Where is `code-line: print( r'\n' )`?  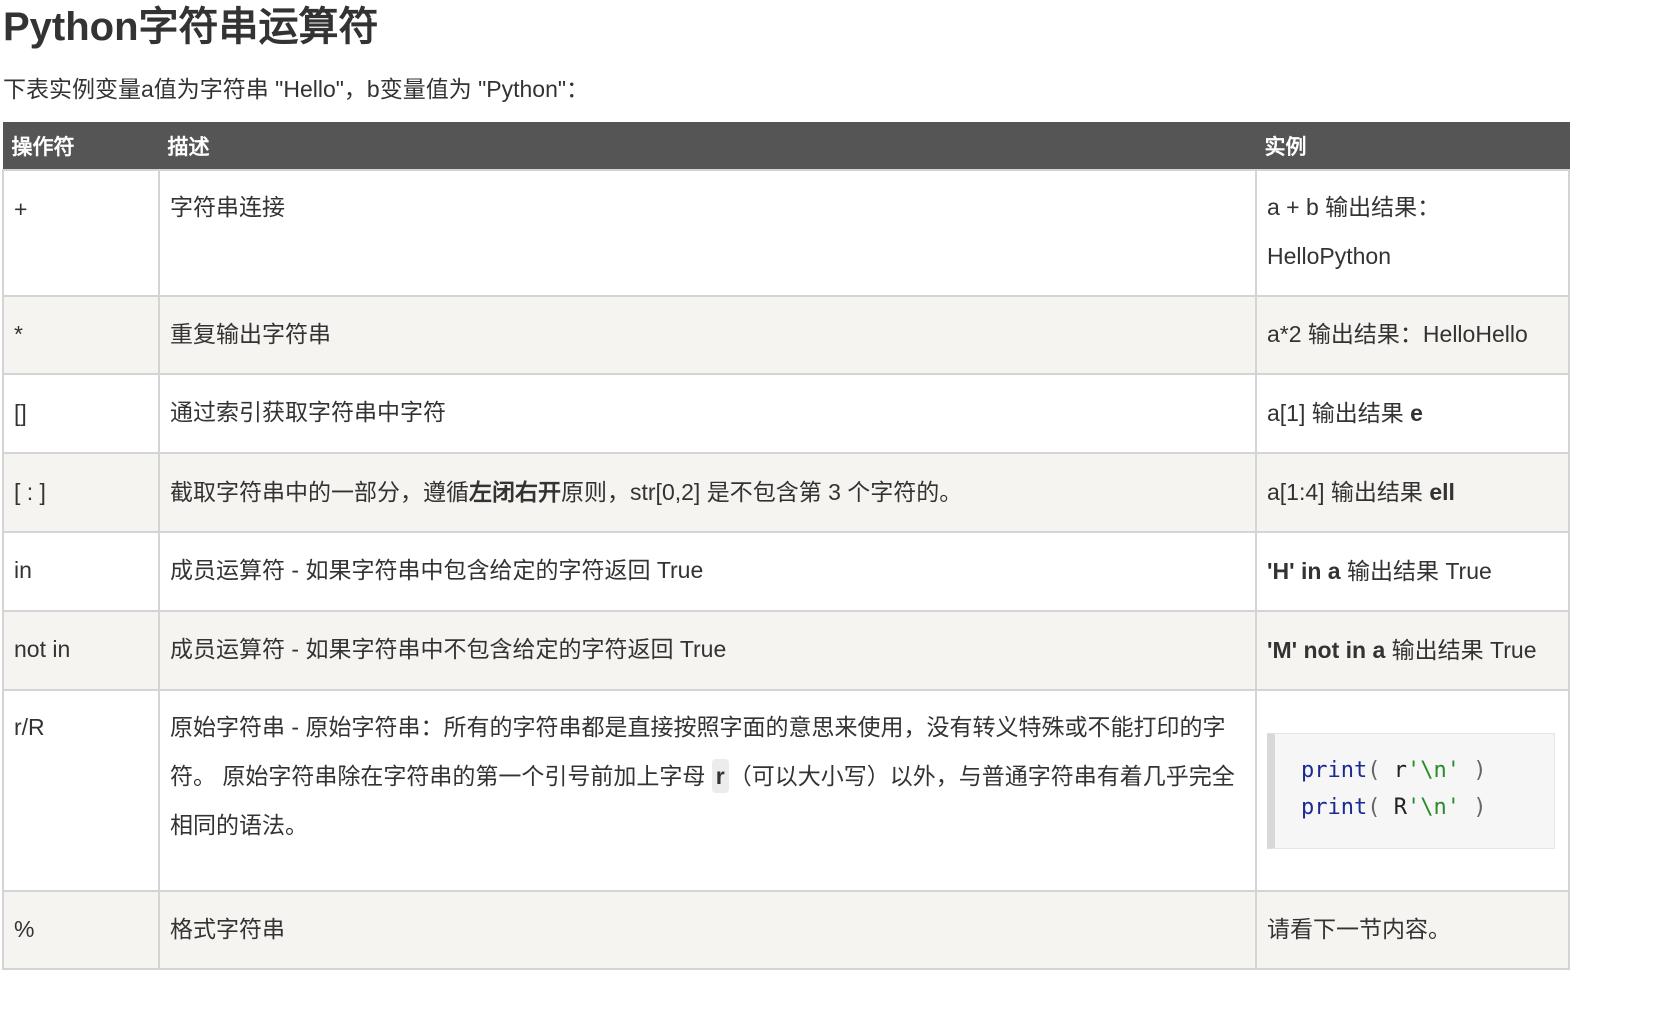
code-line: print( r'\n' ) is located at coordinates (1427, 770).